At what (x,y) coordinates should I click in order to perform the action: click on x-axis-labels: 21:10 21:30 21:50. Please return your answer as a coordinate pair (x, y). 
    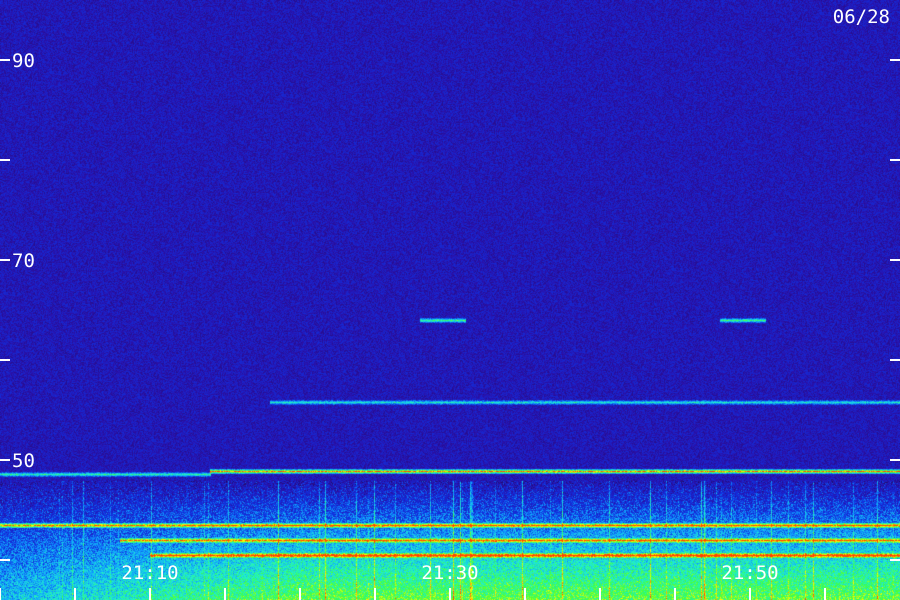
    Looking at the image, I should click on (449, 573).